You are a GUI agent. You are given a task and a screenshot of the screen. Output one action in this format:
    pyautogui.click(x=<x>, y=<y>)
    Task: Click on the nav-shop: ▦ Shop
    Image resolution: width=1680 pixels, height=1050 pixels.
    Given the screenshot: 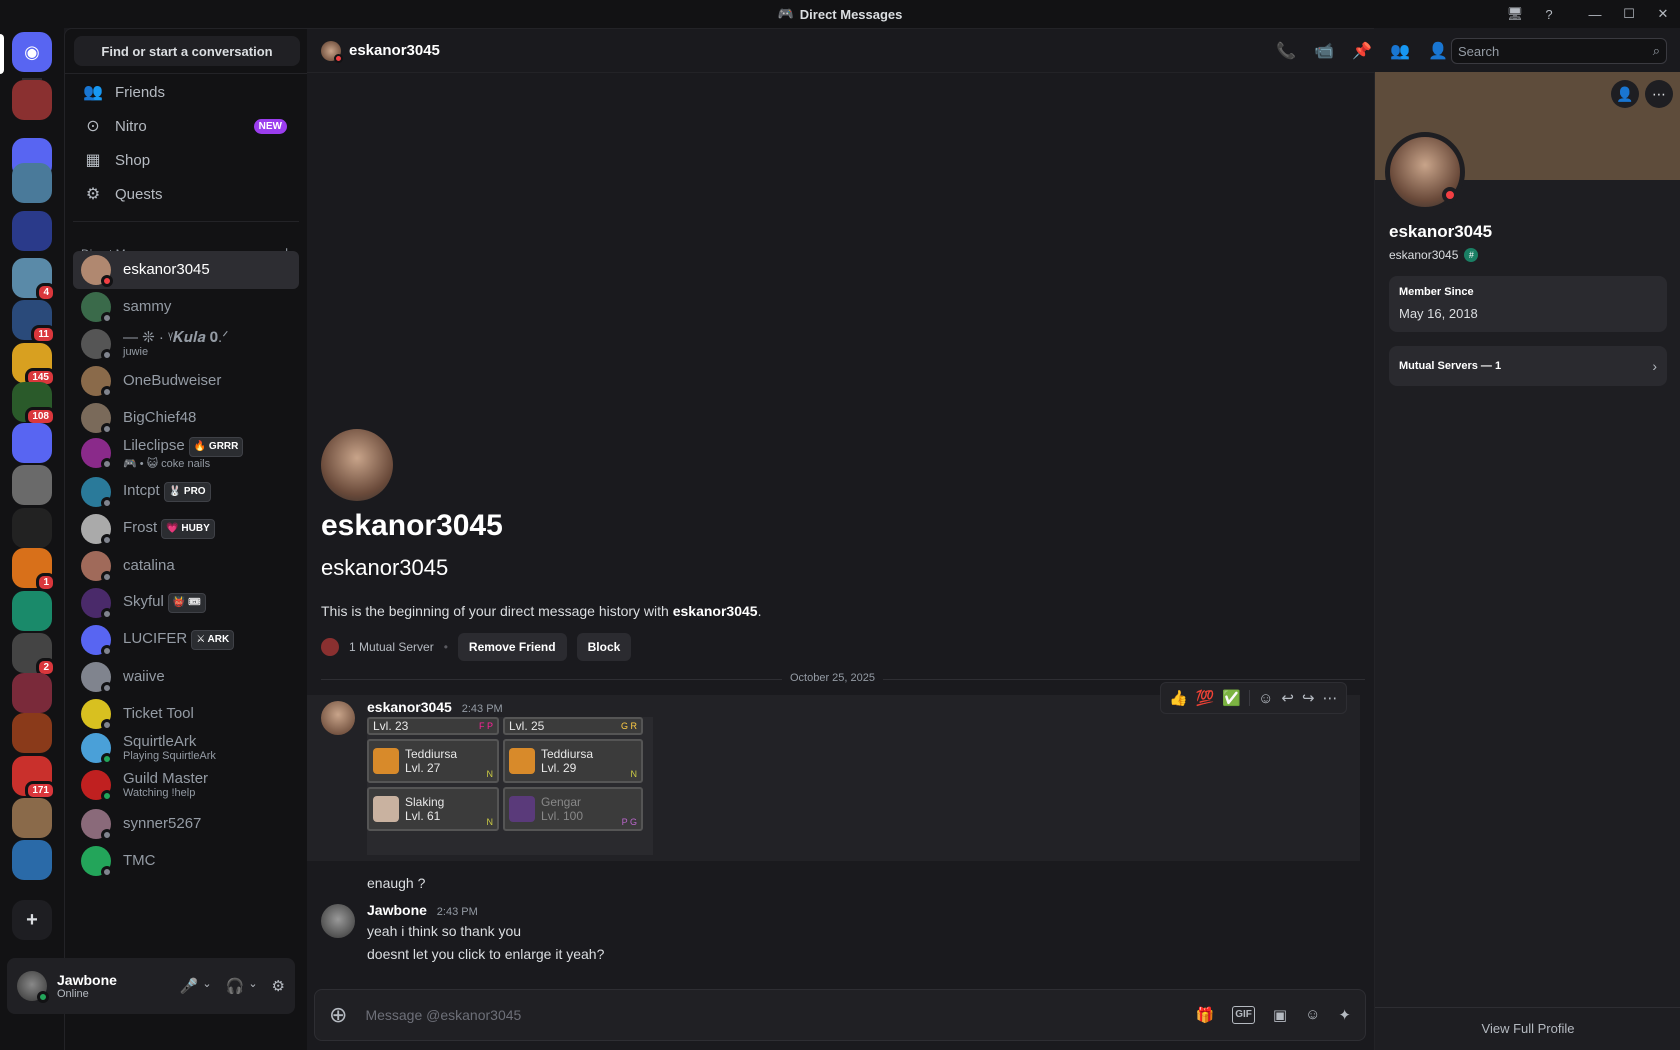 What is the action you would take?
    pyautogui.click(x=186, y=160)
    